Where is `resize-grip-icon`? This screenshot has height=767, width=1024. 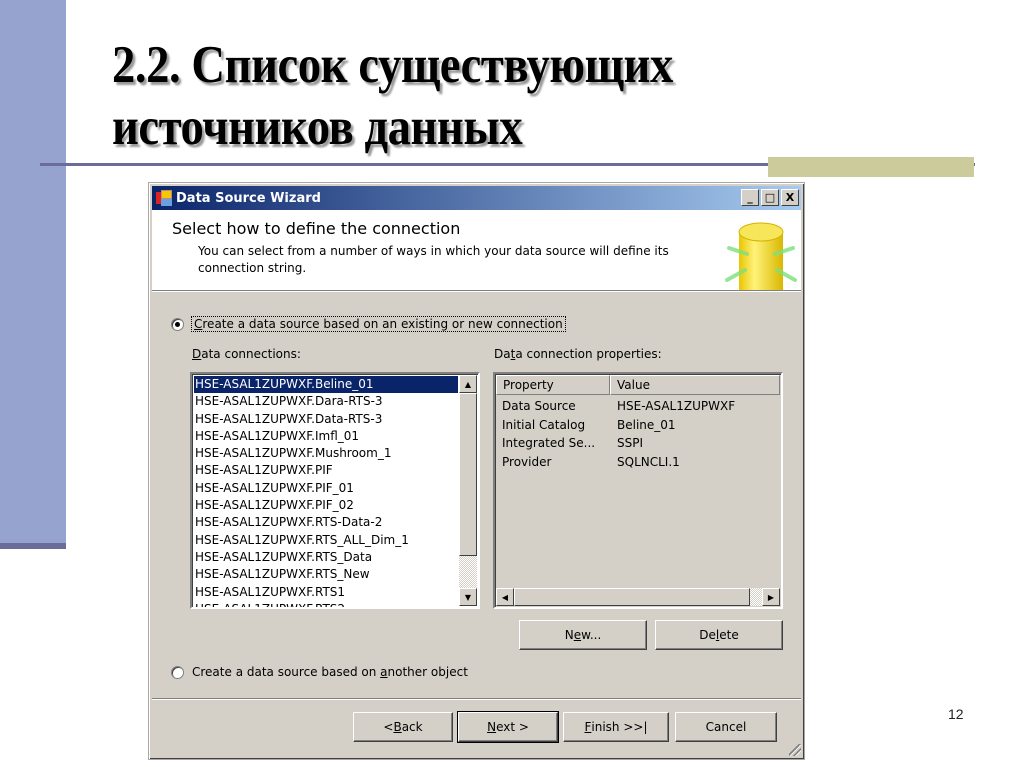
resize-grip-icon is located at coordinates (795, 750).